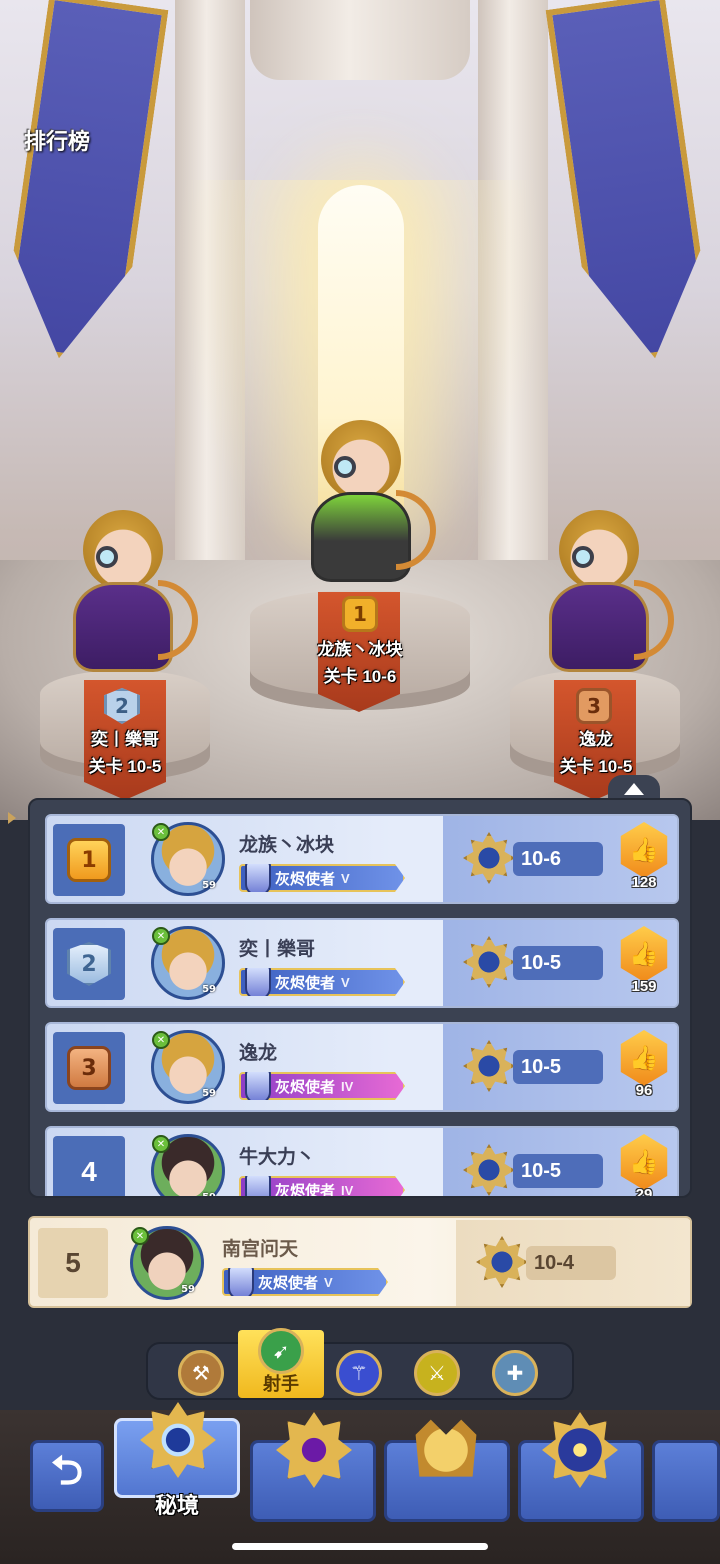  Describe the element at coordinates (644, 986) in the screenshot. I see `like-count: 159` at that location.